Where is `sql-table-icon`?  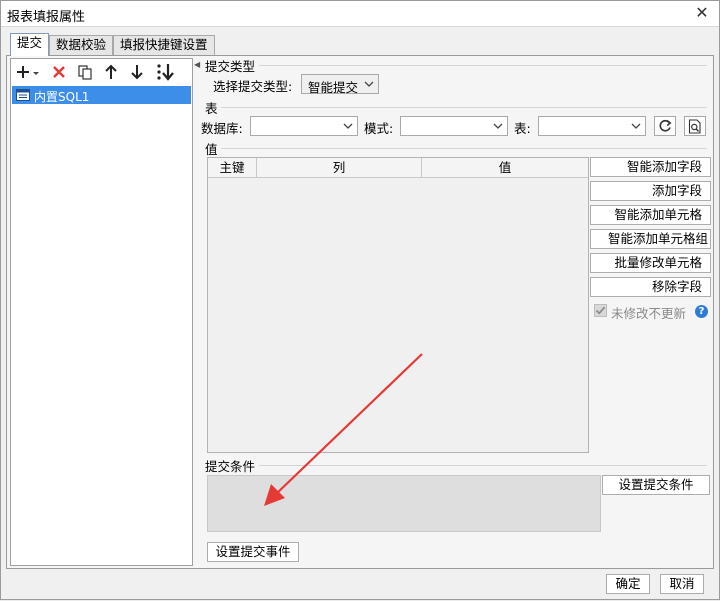
sql-table-icon is located at coordinates (23, 95).